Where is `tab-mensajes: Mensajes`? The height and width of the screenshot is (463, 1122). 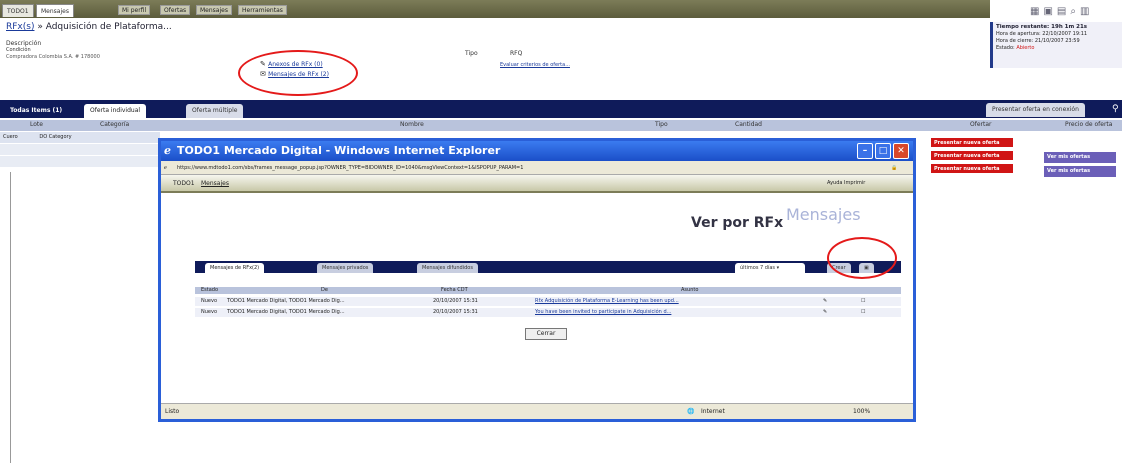 tab-mensajes: Mensajes is located at coordinates (55, 10).